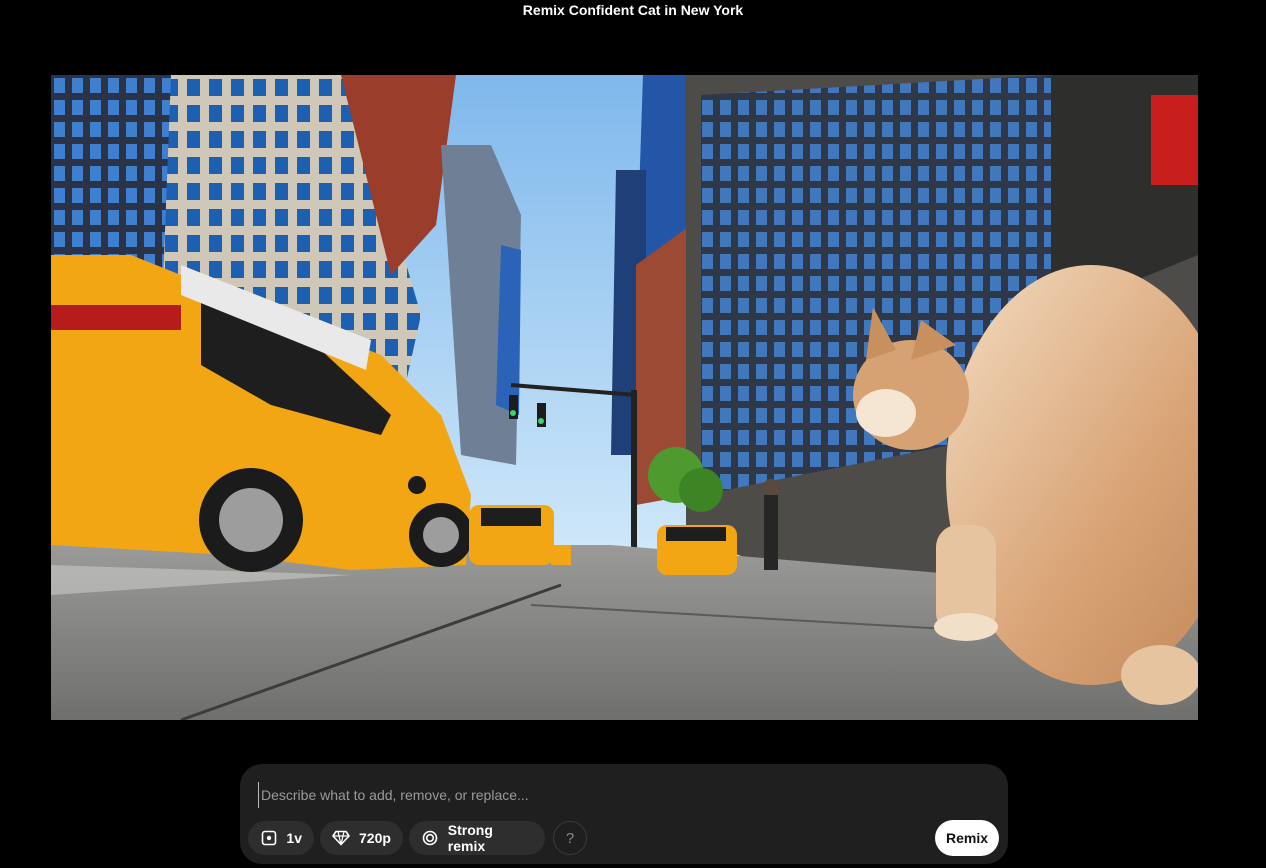 Image resolution: width=1266 pixels, height=868 pixels. Describe the element at coordinates (967, 838) in the screenshot. I see `remix-button: Remix` at that location.